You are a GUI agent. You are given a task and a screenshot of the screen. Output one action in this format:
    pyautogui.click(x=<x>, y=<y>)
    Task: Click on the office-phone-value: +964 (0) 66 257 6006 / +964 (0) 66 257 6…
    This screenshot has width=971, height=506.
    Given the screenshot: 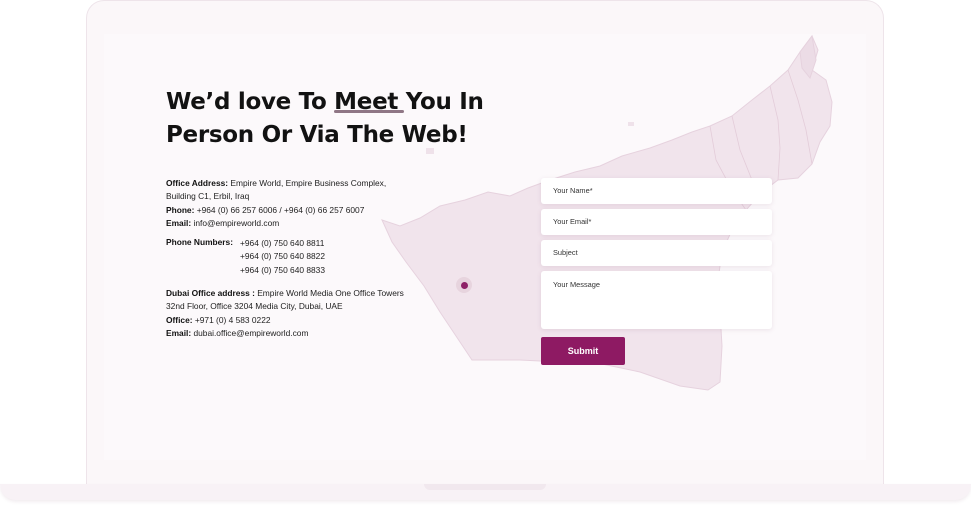 What is the action you would take?
    pyautogui.click(x=280, y=209)
    